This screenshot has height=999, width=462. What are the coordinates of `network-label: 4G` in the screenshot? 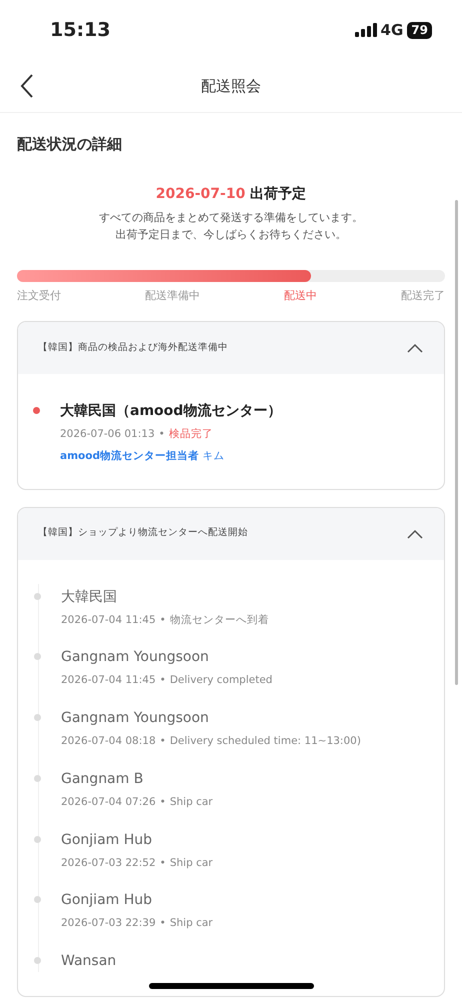 It's located at (392, 30).